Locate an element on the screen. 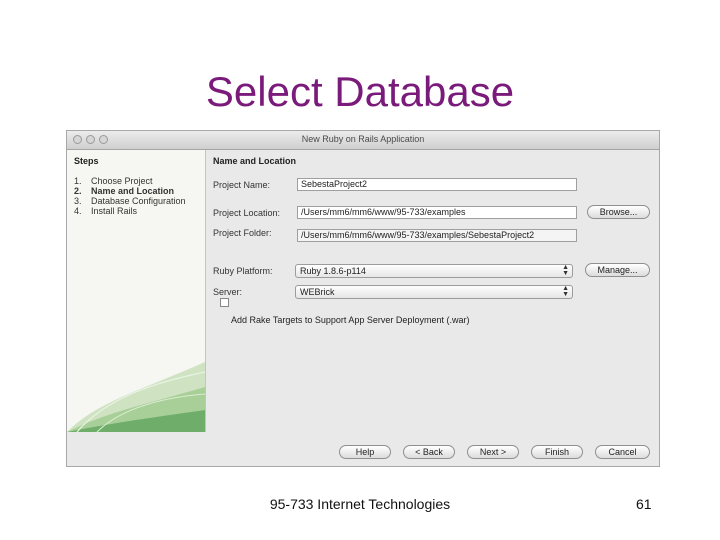  cancel-button: Cancel is located at coordinates (622, 452).